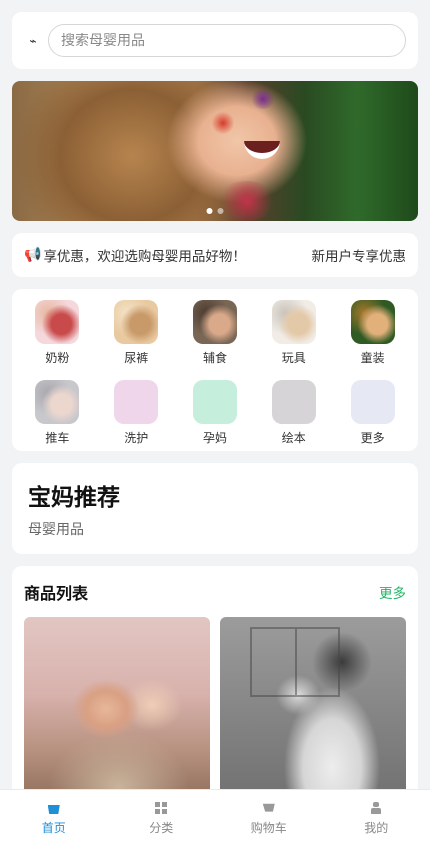 Image resolution: width=430 pixels, height=844 pixels. I want to click on product-list-title: 商品列表, so click(56, 593).